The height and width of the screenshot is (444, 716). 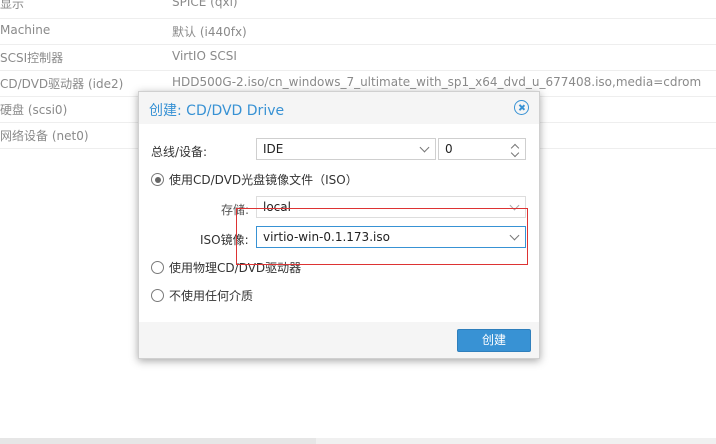 I want to click on hw-value: 默认 (i440fx), so click(x=209, y=32).